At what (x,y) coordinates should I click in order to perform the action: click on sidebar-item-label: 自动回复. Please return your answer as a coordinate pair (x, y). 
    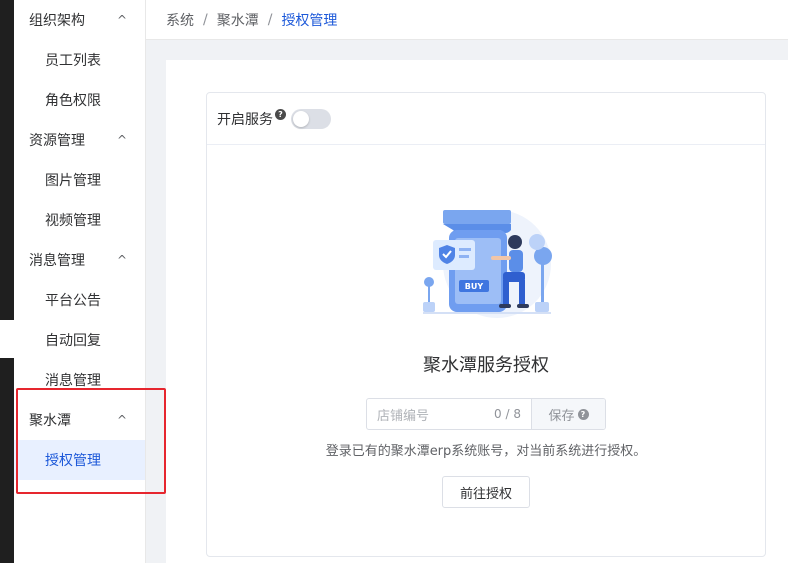
    Looking at the image, I should click on (73, 341).